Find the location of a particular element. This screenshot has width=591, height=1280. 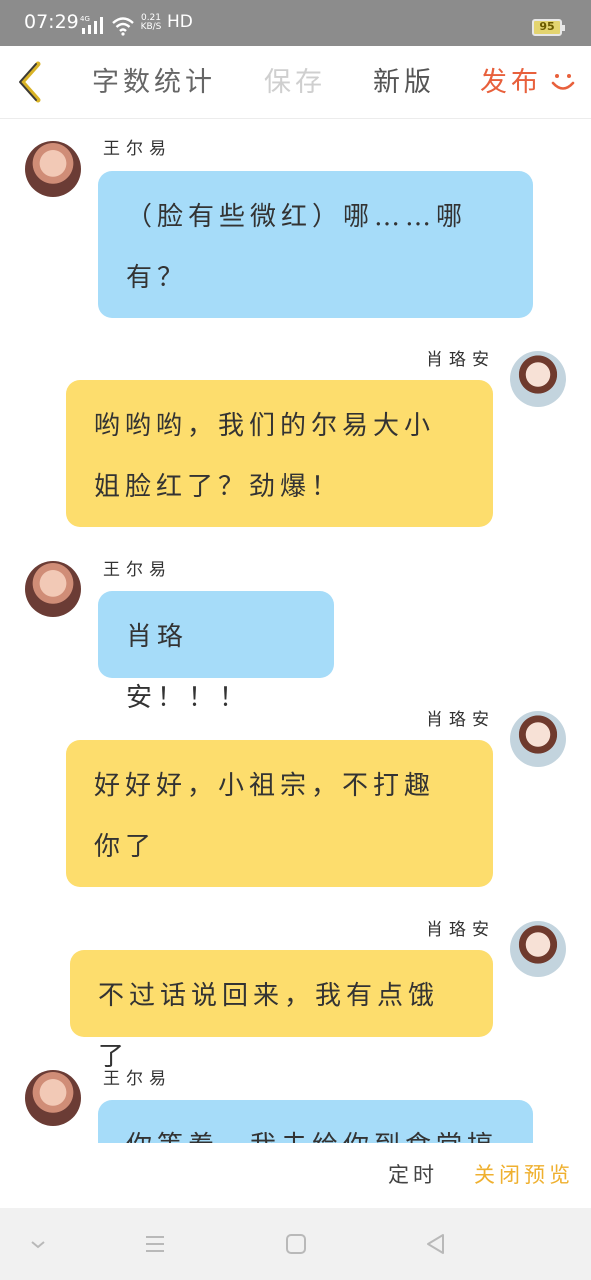

publish-button: 发布 is located at coordinates (511, 79).